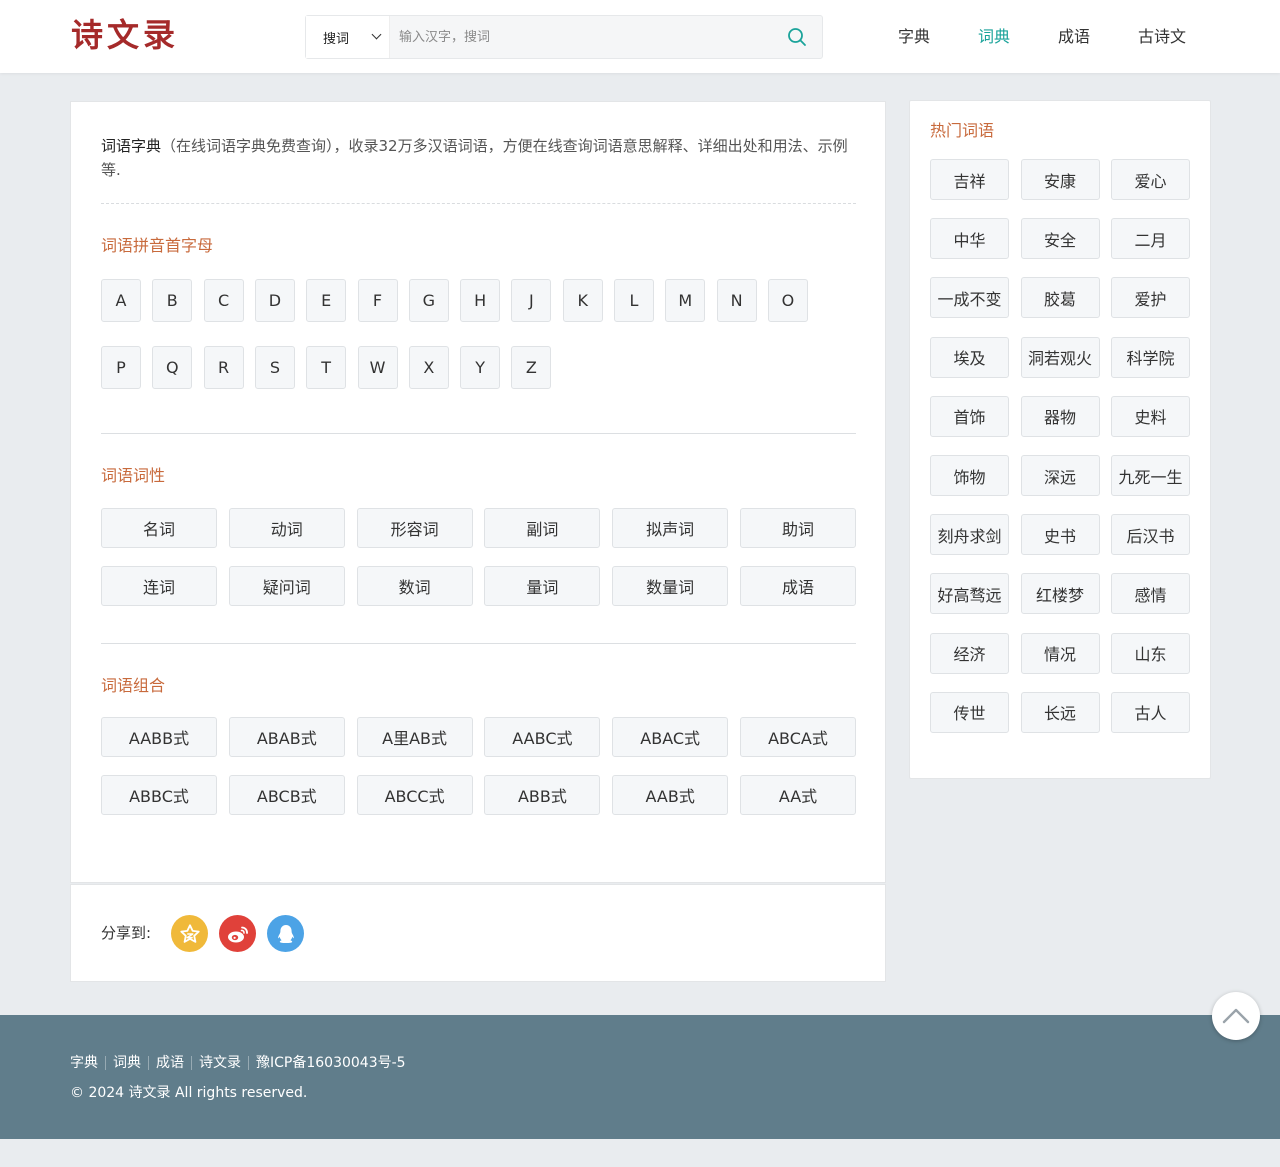 The image size is (1280, 1167). Describe the element at coordinates (1150, 239) in the screenshot. I see `hot-word-item: 二月` at that location.